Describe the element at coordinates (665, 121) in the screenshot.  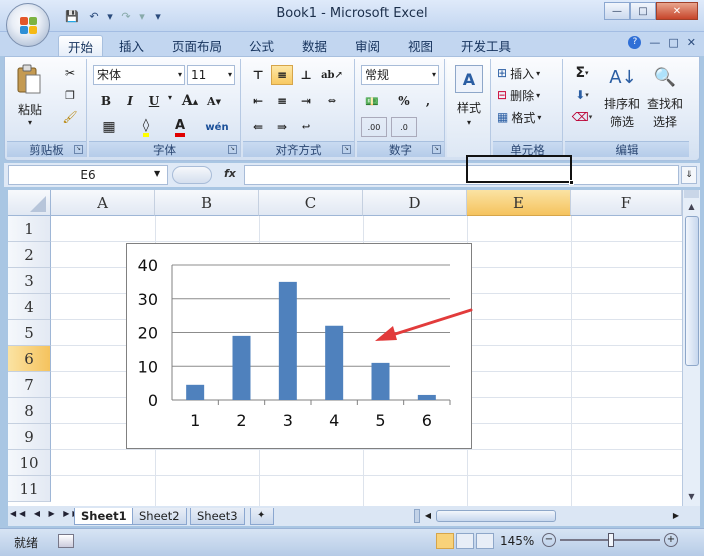
I see `find-select-button-line2: 选择` at that location.